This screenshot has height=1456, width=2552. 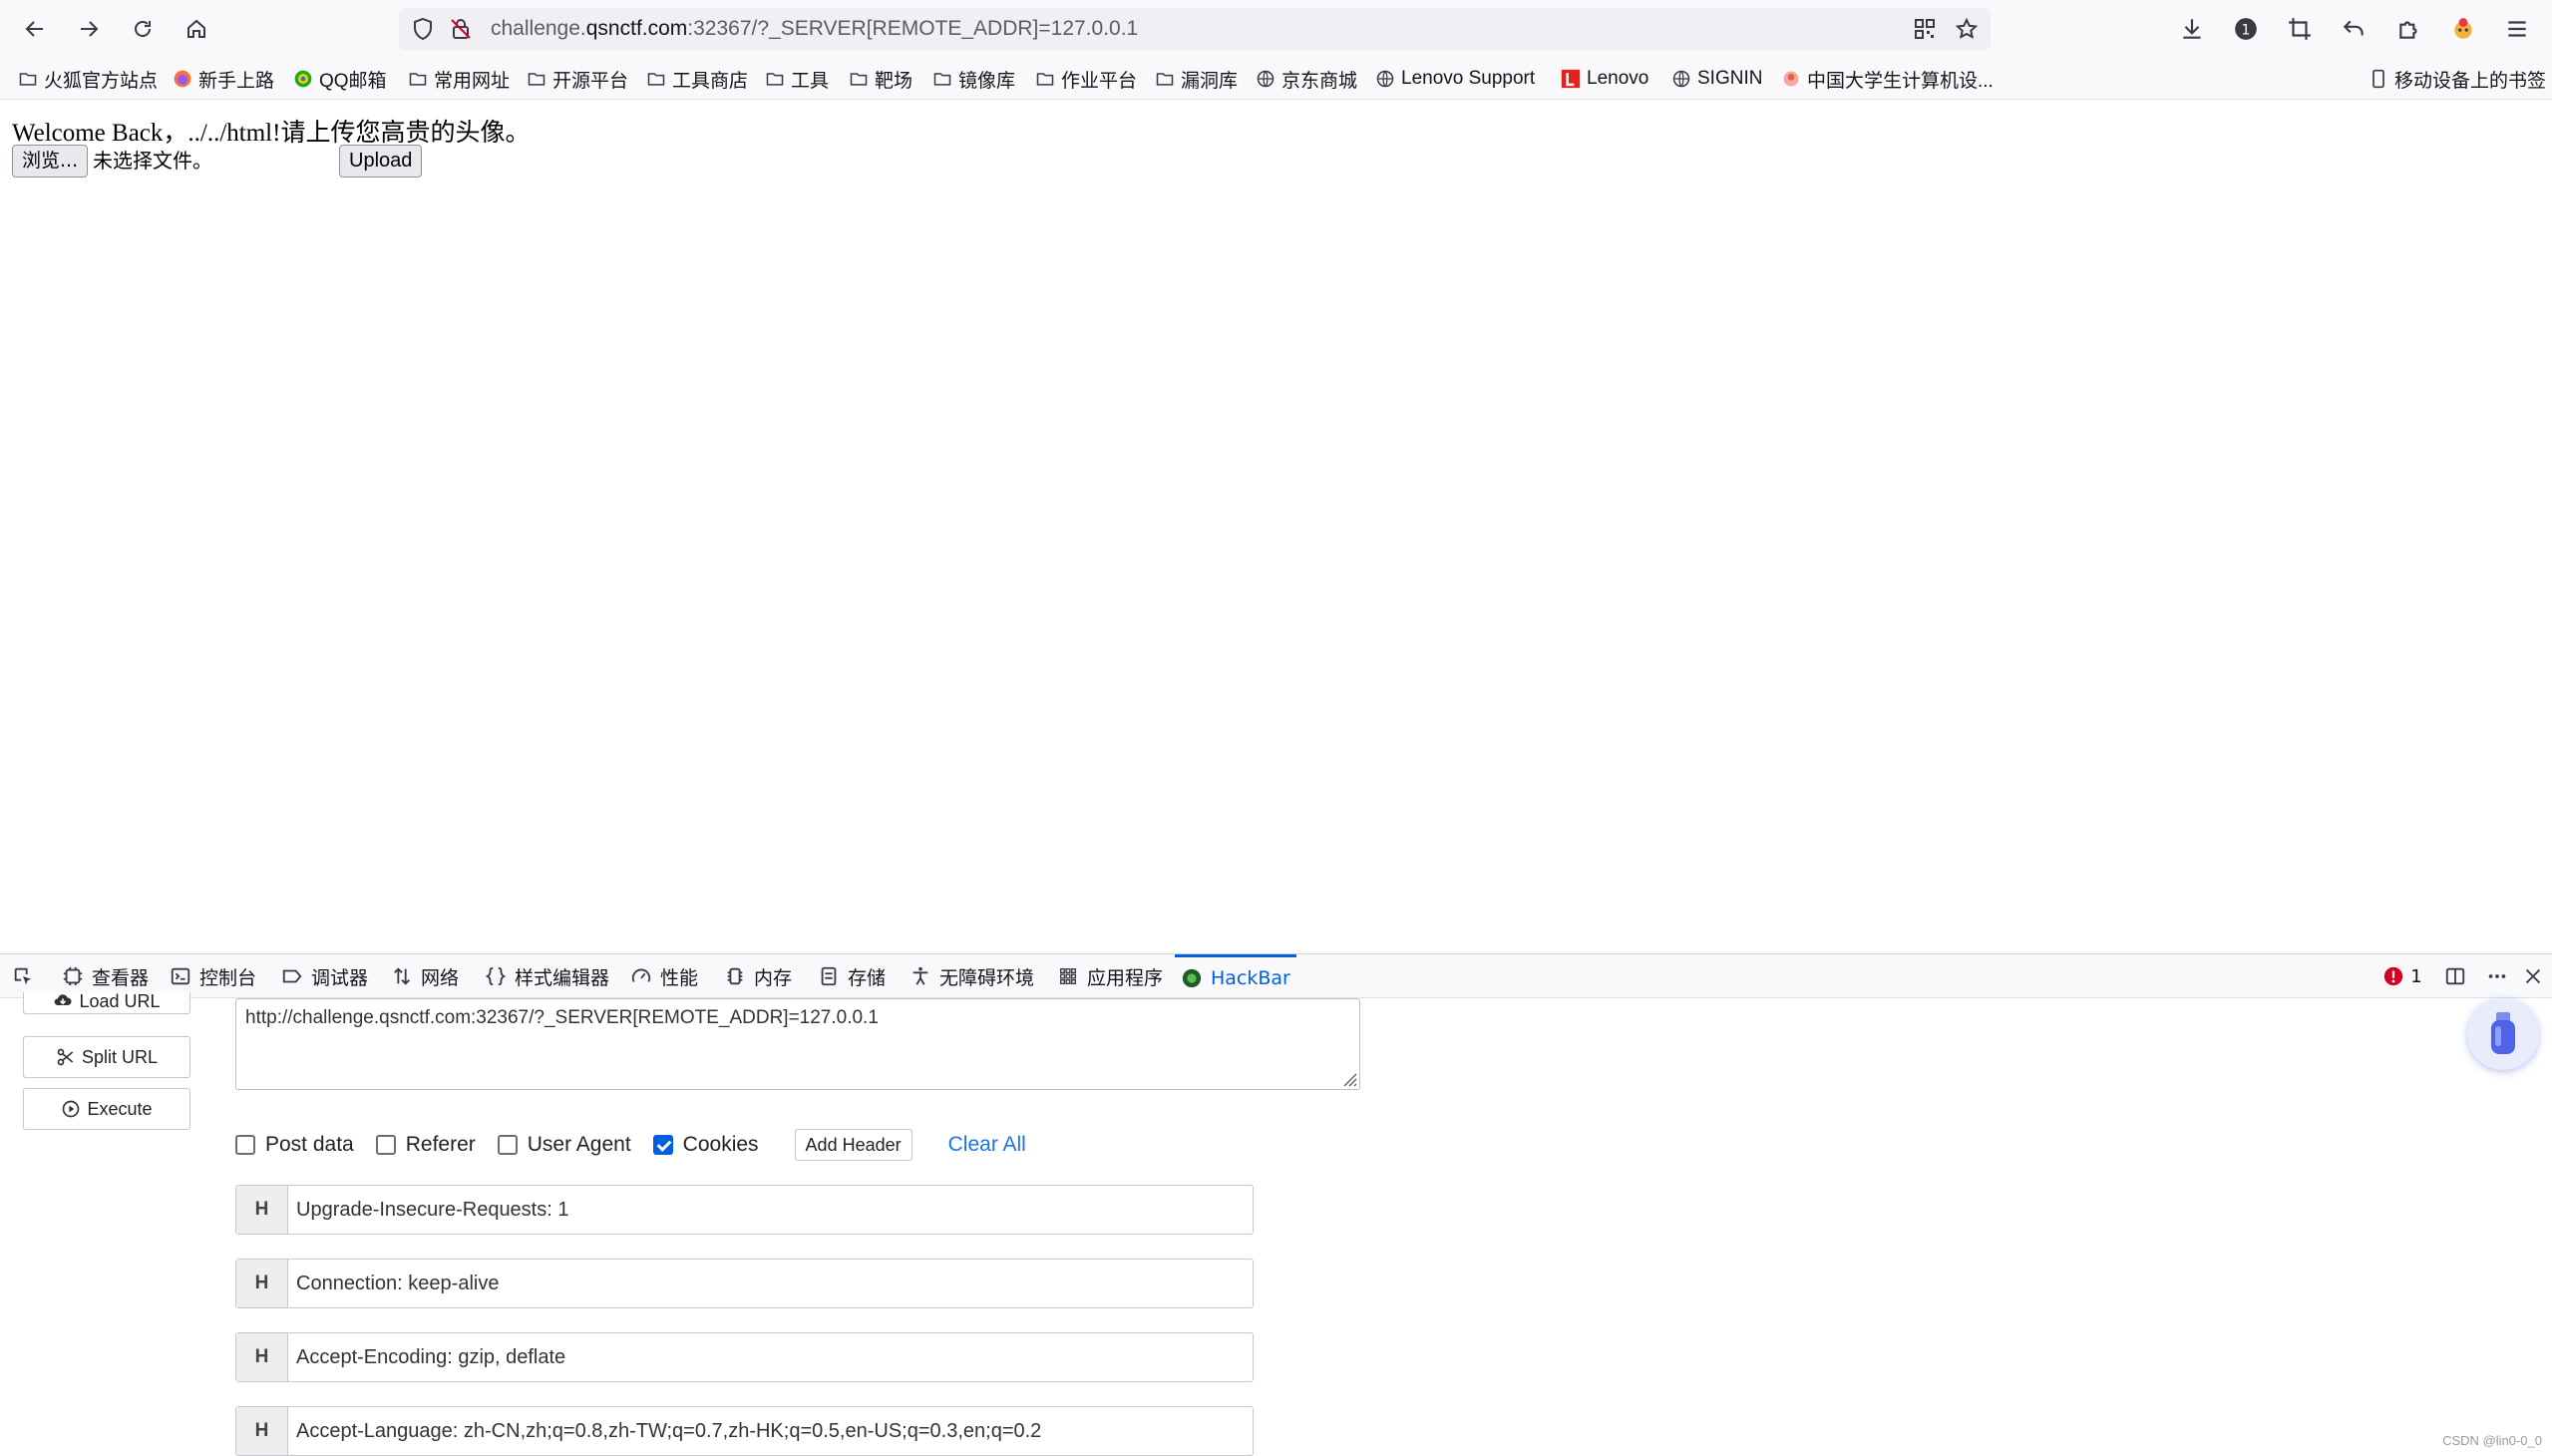 I want to click on bookmark-folder: 工具, so click(x=797, y=79).